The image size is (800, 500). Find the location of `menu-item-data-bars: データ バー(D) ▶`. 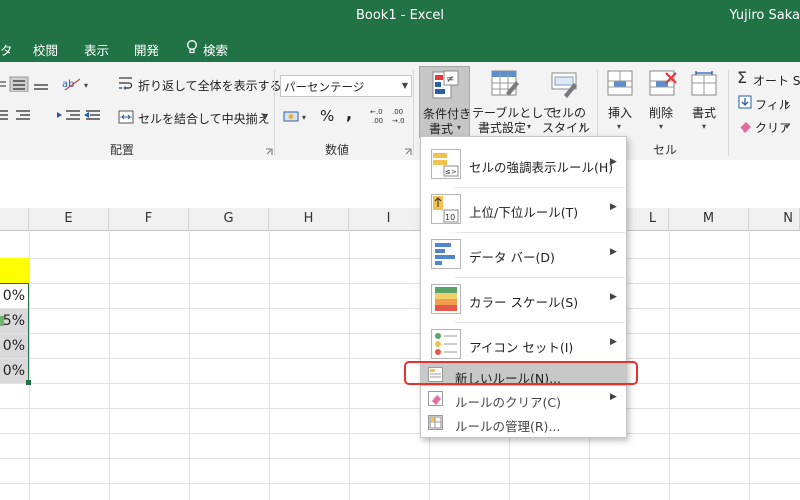

menu-item-data-bars: データ バー(D) ▶ is located at coordinates (523, 255).